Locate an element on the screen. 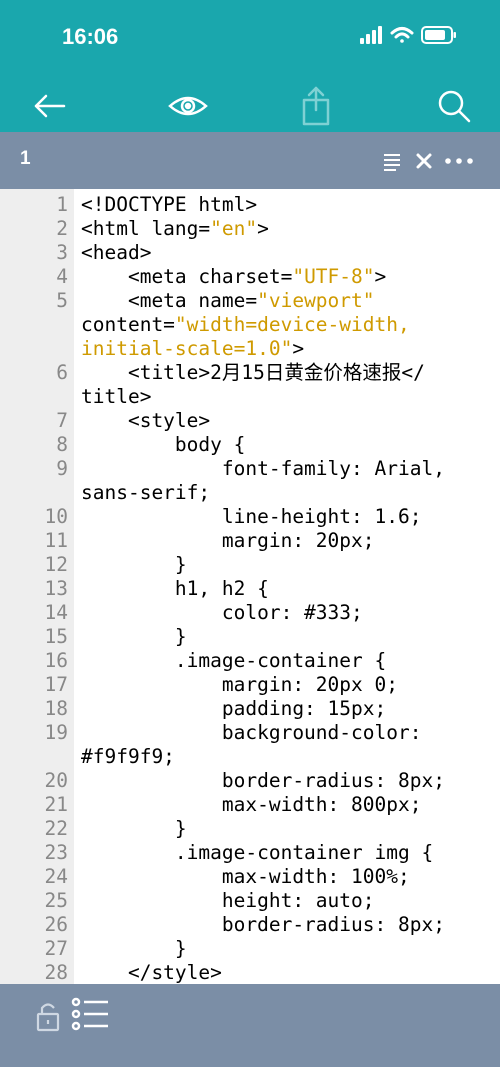  code-line: 28 </style> is located at coordinates (250, 972).